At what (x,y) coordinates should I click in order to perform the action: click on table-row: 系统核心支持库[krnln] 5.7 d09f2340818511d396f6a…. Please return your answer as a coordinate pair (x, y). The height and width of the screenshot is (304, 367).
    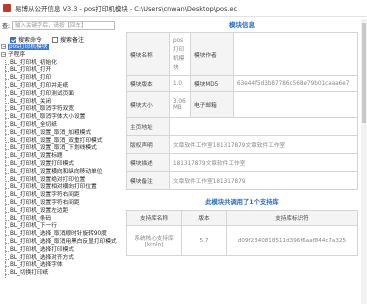
    Looking at the image, I should click on (242, 240).